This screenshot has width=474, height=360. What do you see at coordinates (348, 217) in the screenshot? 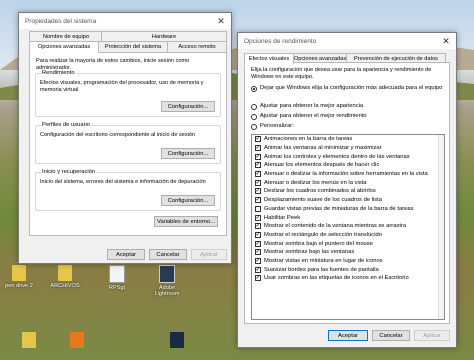
I see `effect-checkbox-row: ✓ Habilitar Peek` at bounding box center [348, 217].